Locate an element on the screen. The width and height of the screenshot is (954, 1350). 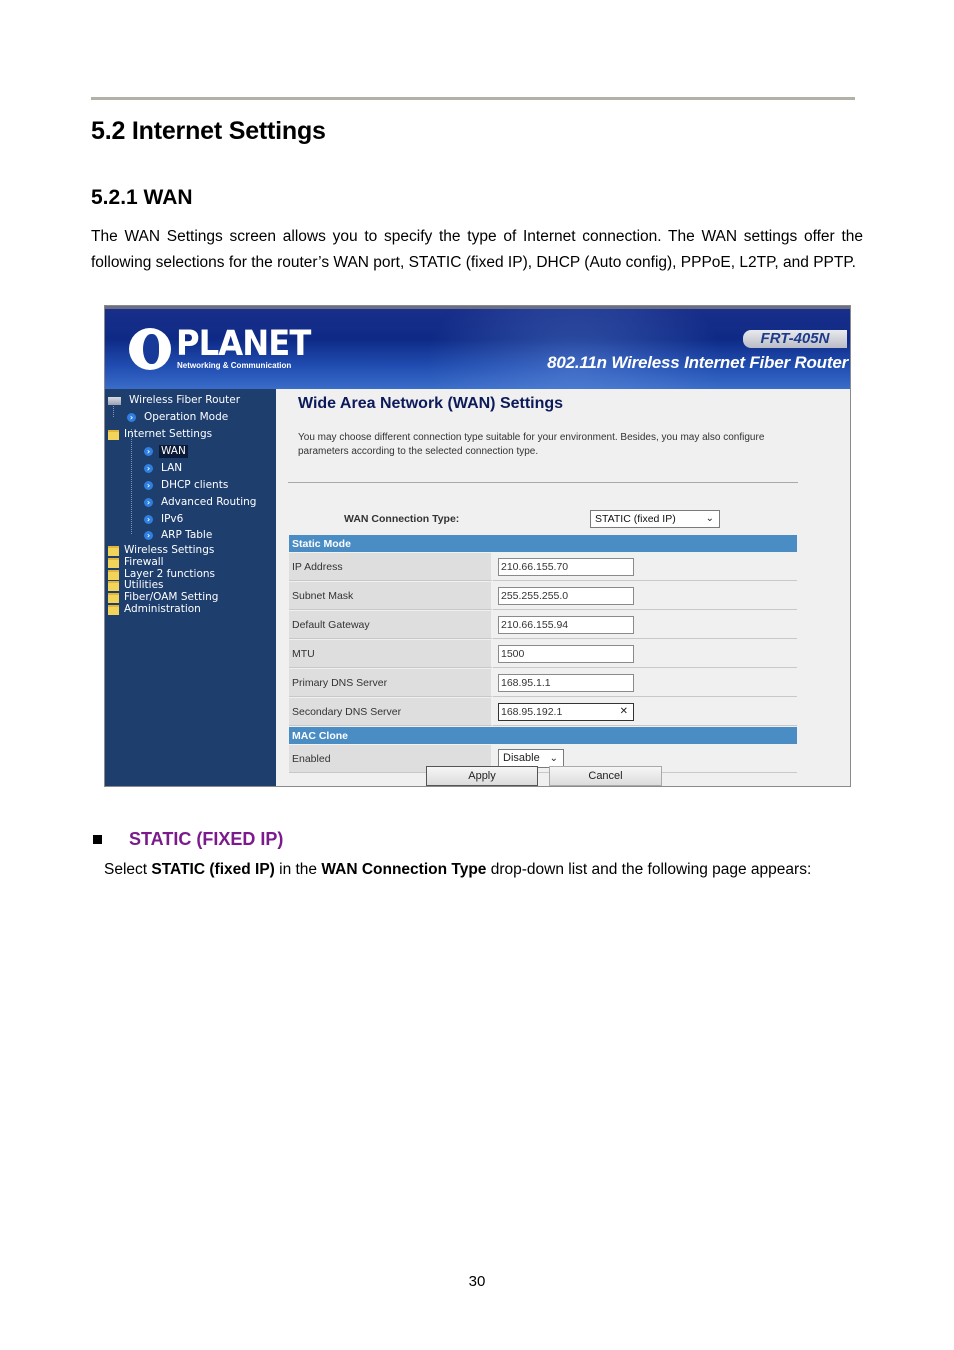
section-title: 5.2 Internet Settings is located at coordinates (208, 131).